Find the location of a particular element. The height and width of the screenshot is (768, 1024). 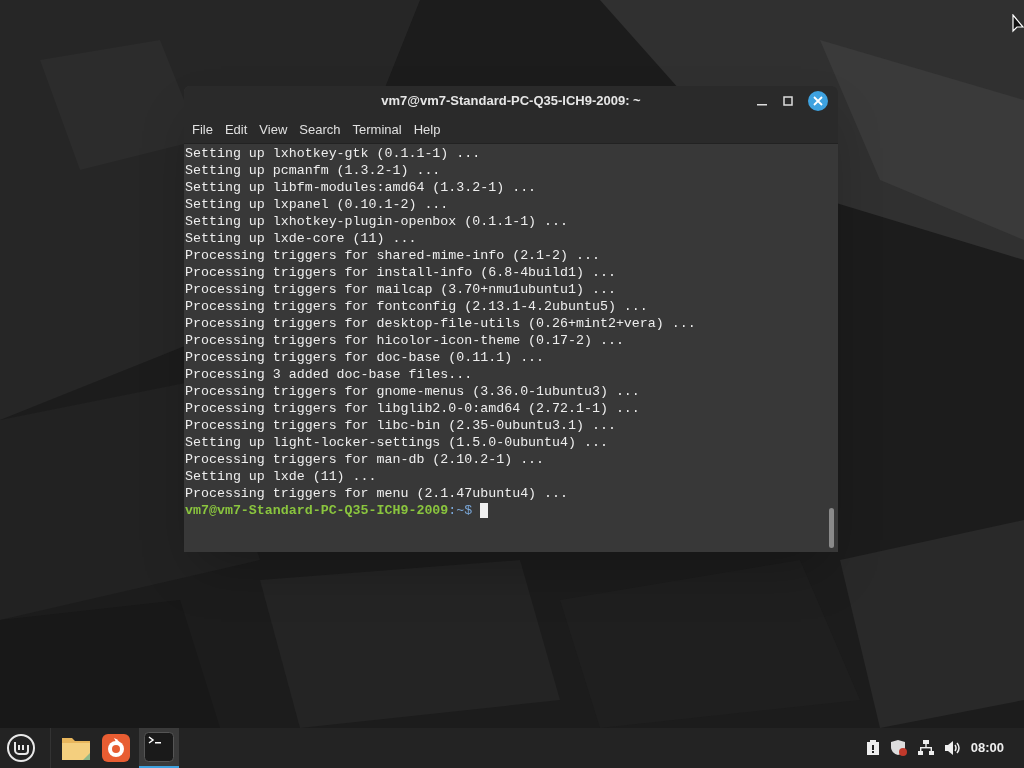

volume-icon is located at coordinates (952, 748).